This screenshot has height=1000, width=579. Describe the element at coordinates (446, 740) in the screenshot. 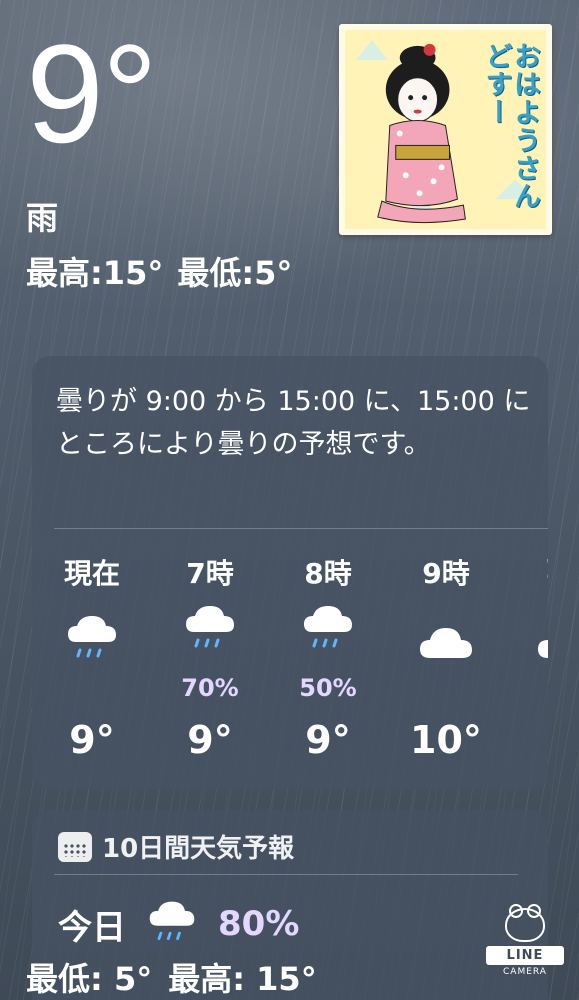

I see `hour-temp: 10°` at that location.